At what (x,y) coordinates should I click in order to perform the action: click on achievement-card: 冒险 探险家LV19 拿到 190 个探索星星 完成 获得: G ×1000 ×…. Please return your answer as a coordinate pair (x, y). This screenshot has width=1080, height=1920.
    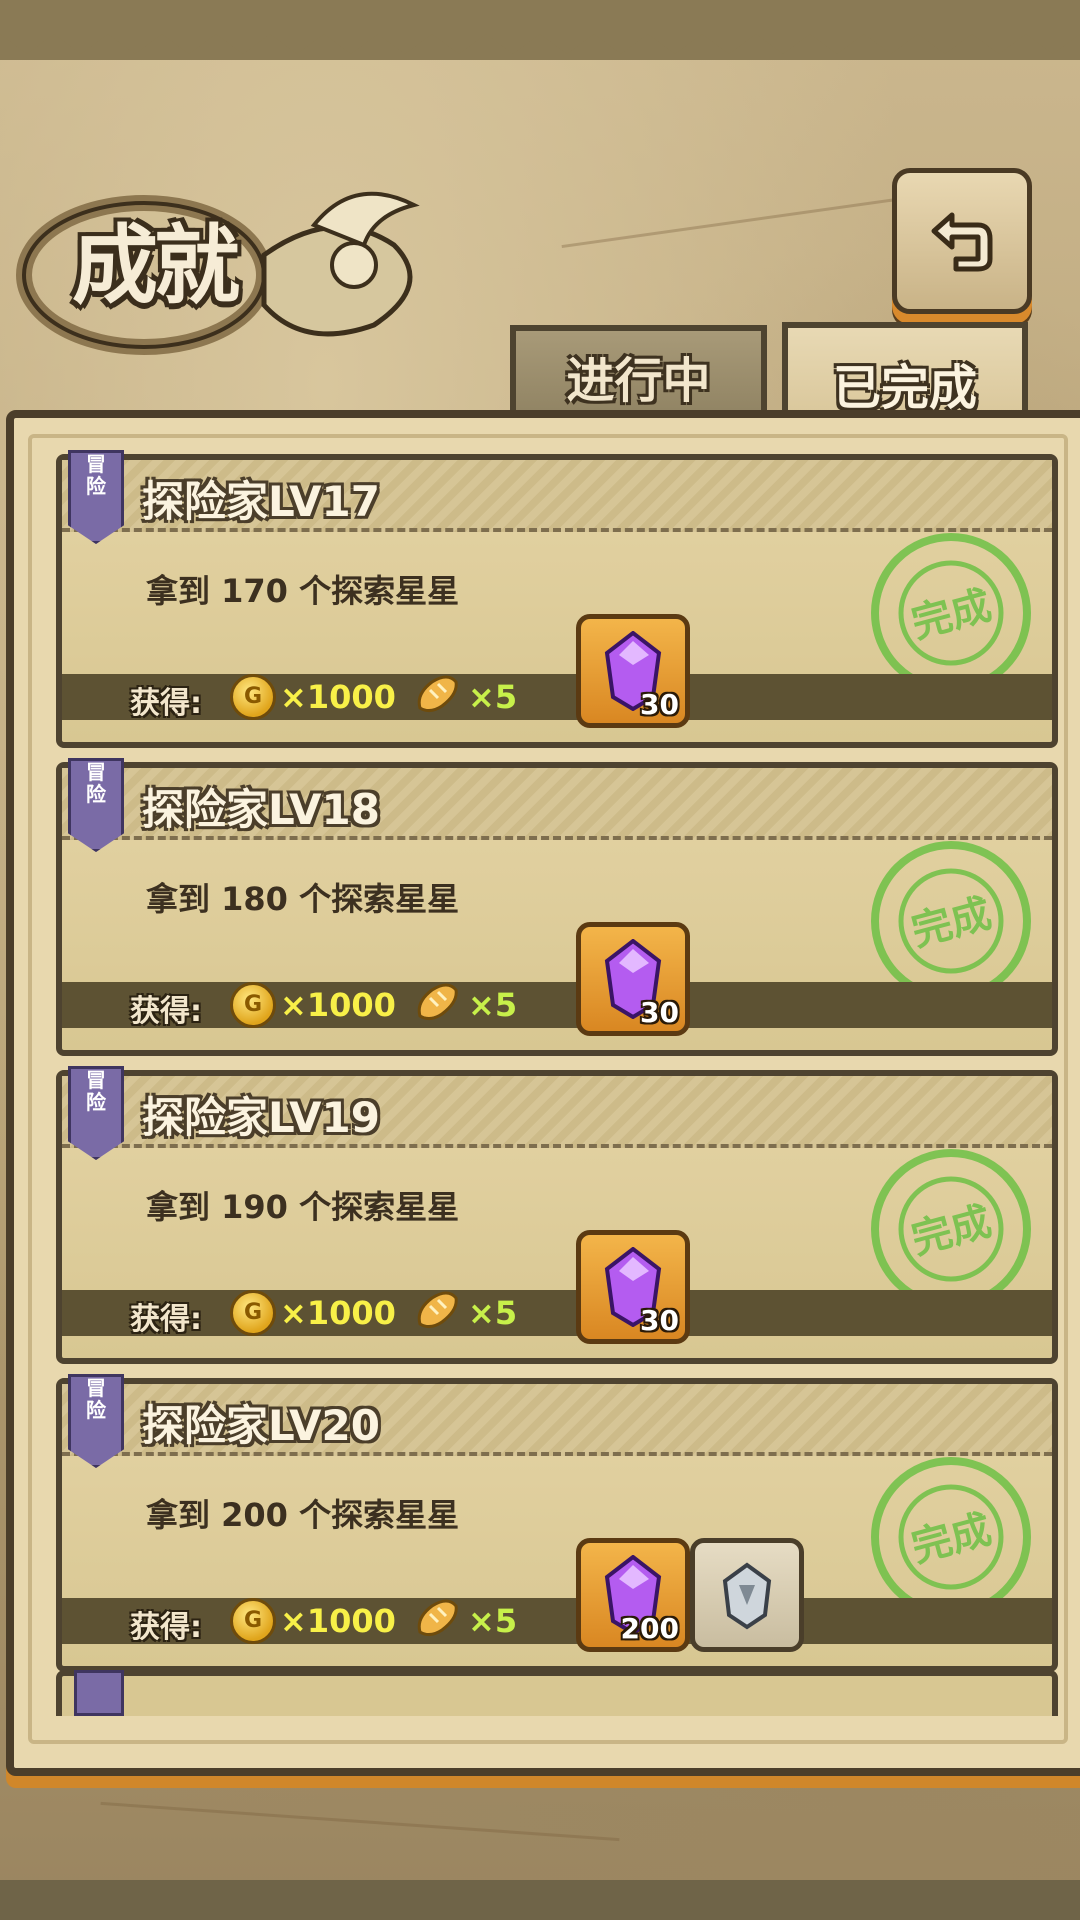
    Looking at the image, I should click on (557, 1215).